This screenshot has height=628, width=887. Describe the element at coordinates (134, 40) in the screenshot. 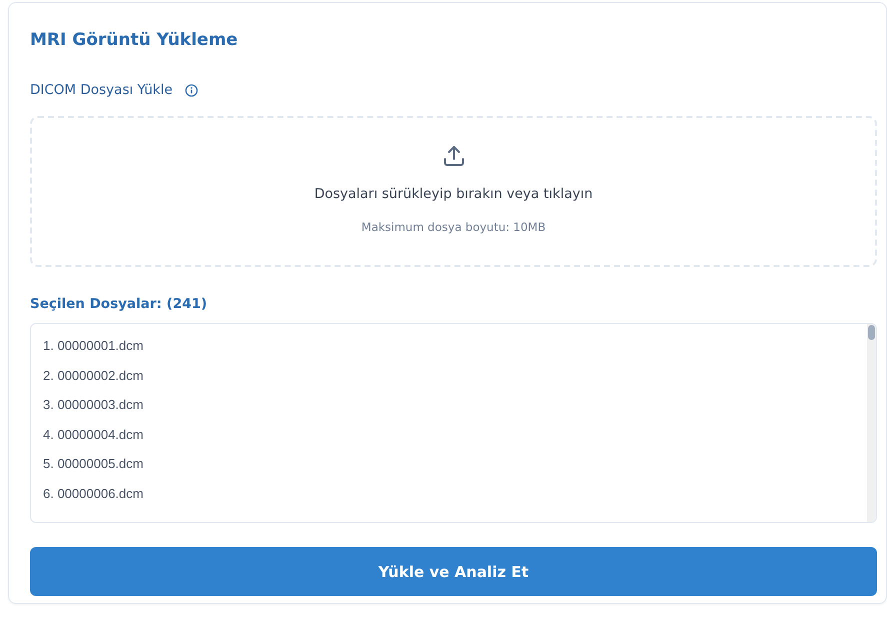

I see `page-title: MRI Görüntü Yükleme` at that location.